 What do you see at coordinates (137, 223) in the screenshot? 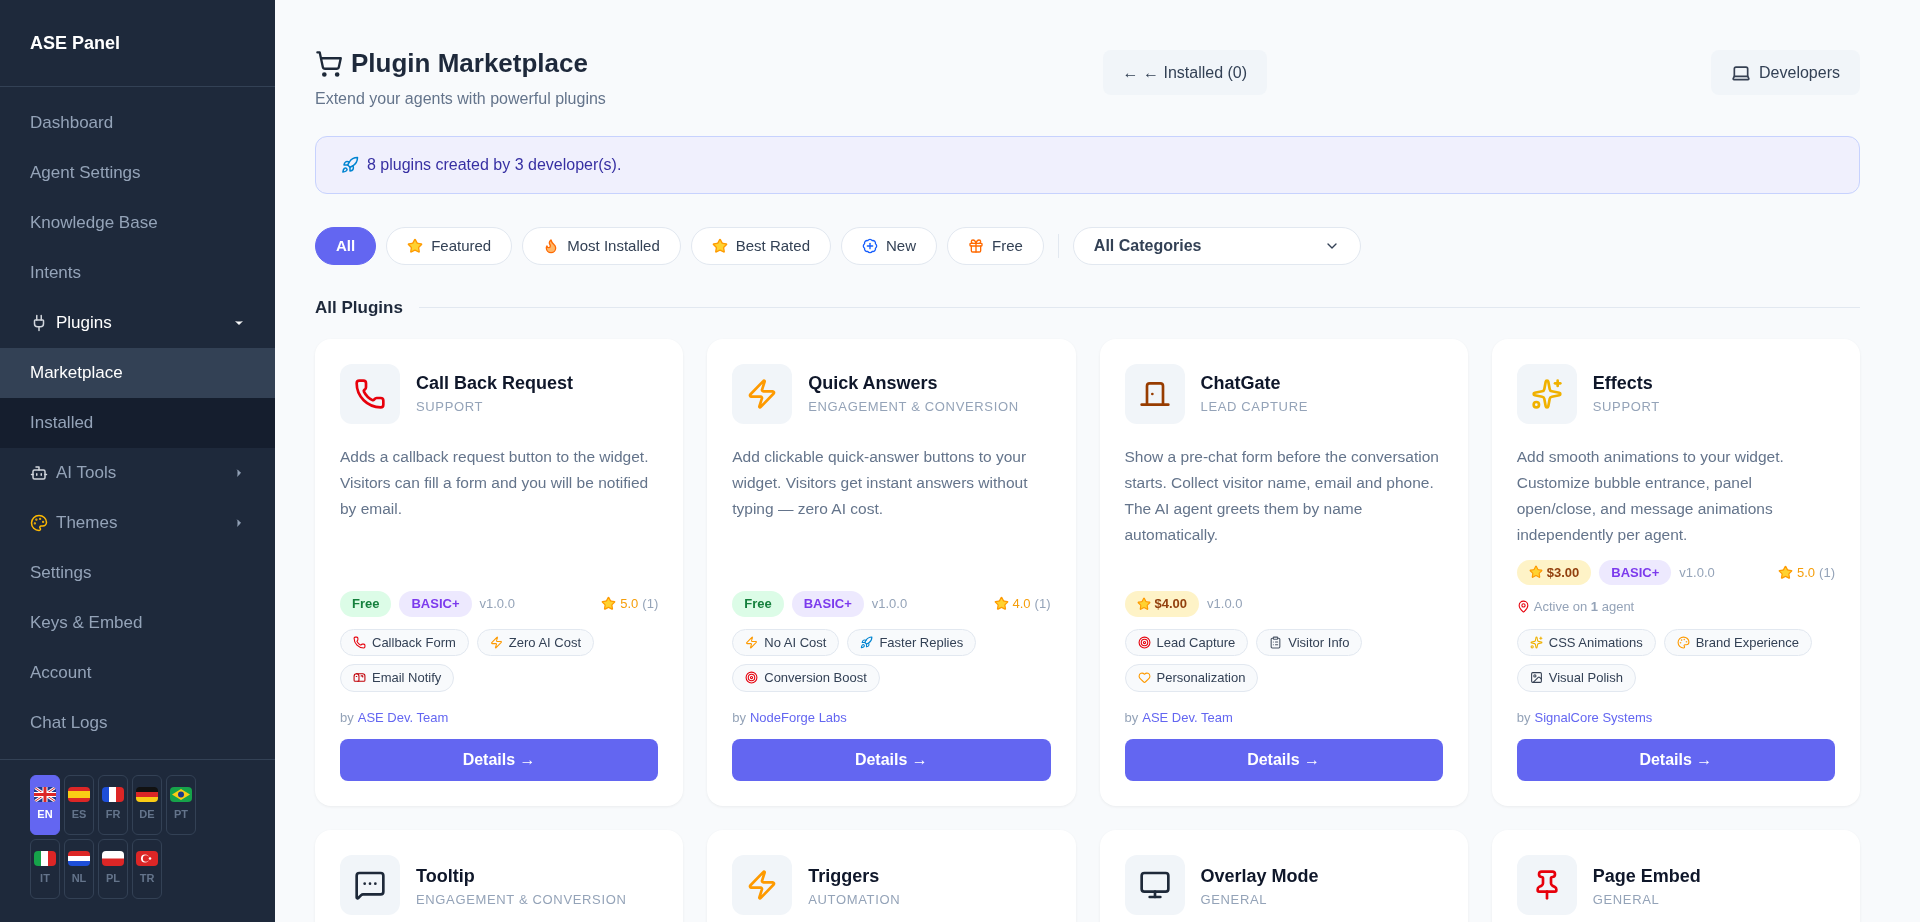
I see `sidebar-item: Knowledge Base` at bounding box center [137, 223].